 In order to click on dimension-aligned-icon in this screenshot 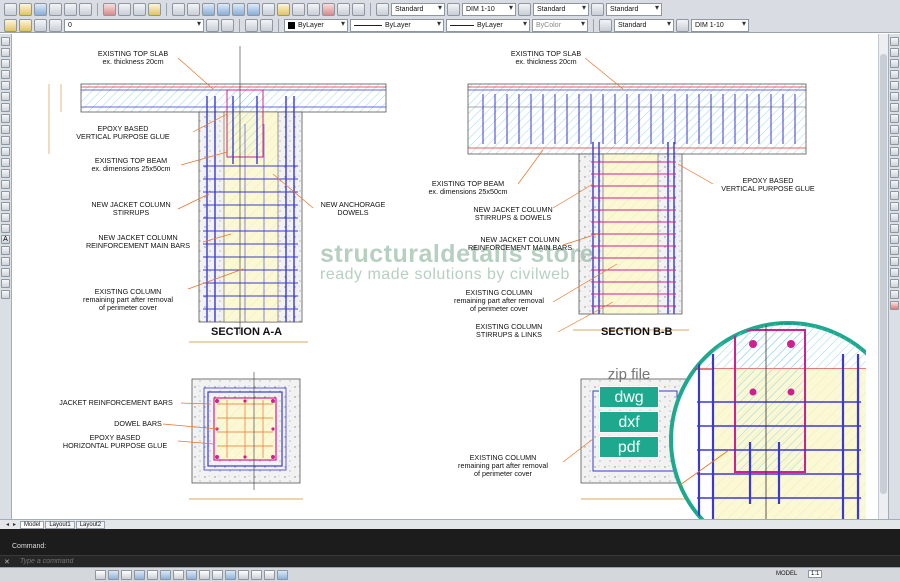, I will do `click(5, 272)`.